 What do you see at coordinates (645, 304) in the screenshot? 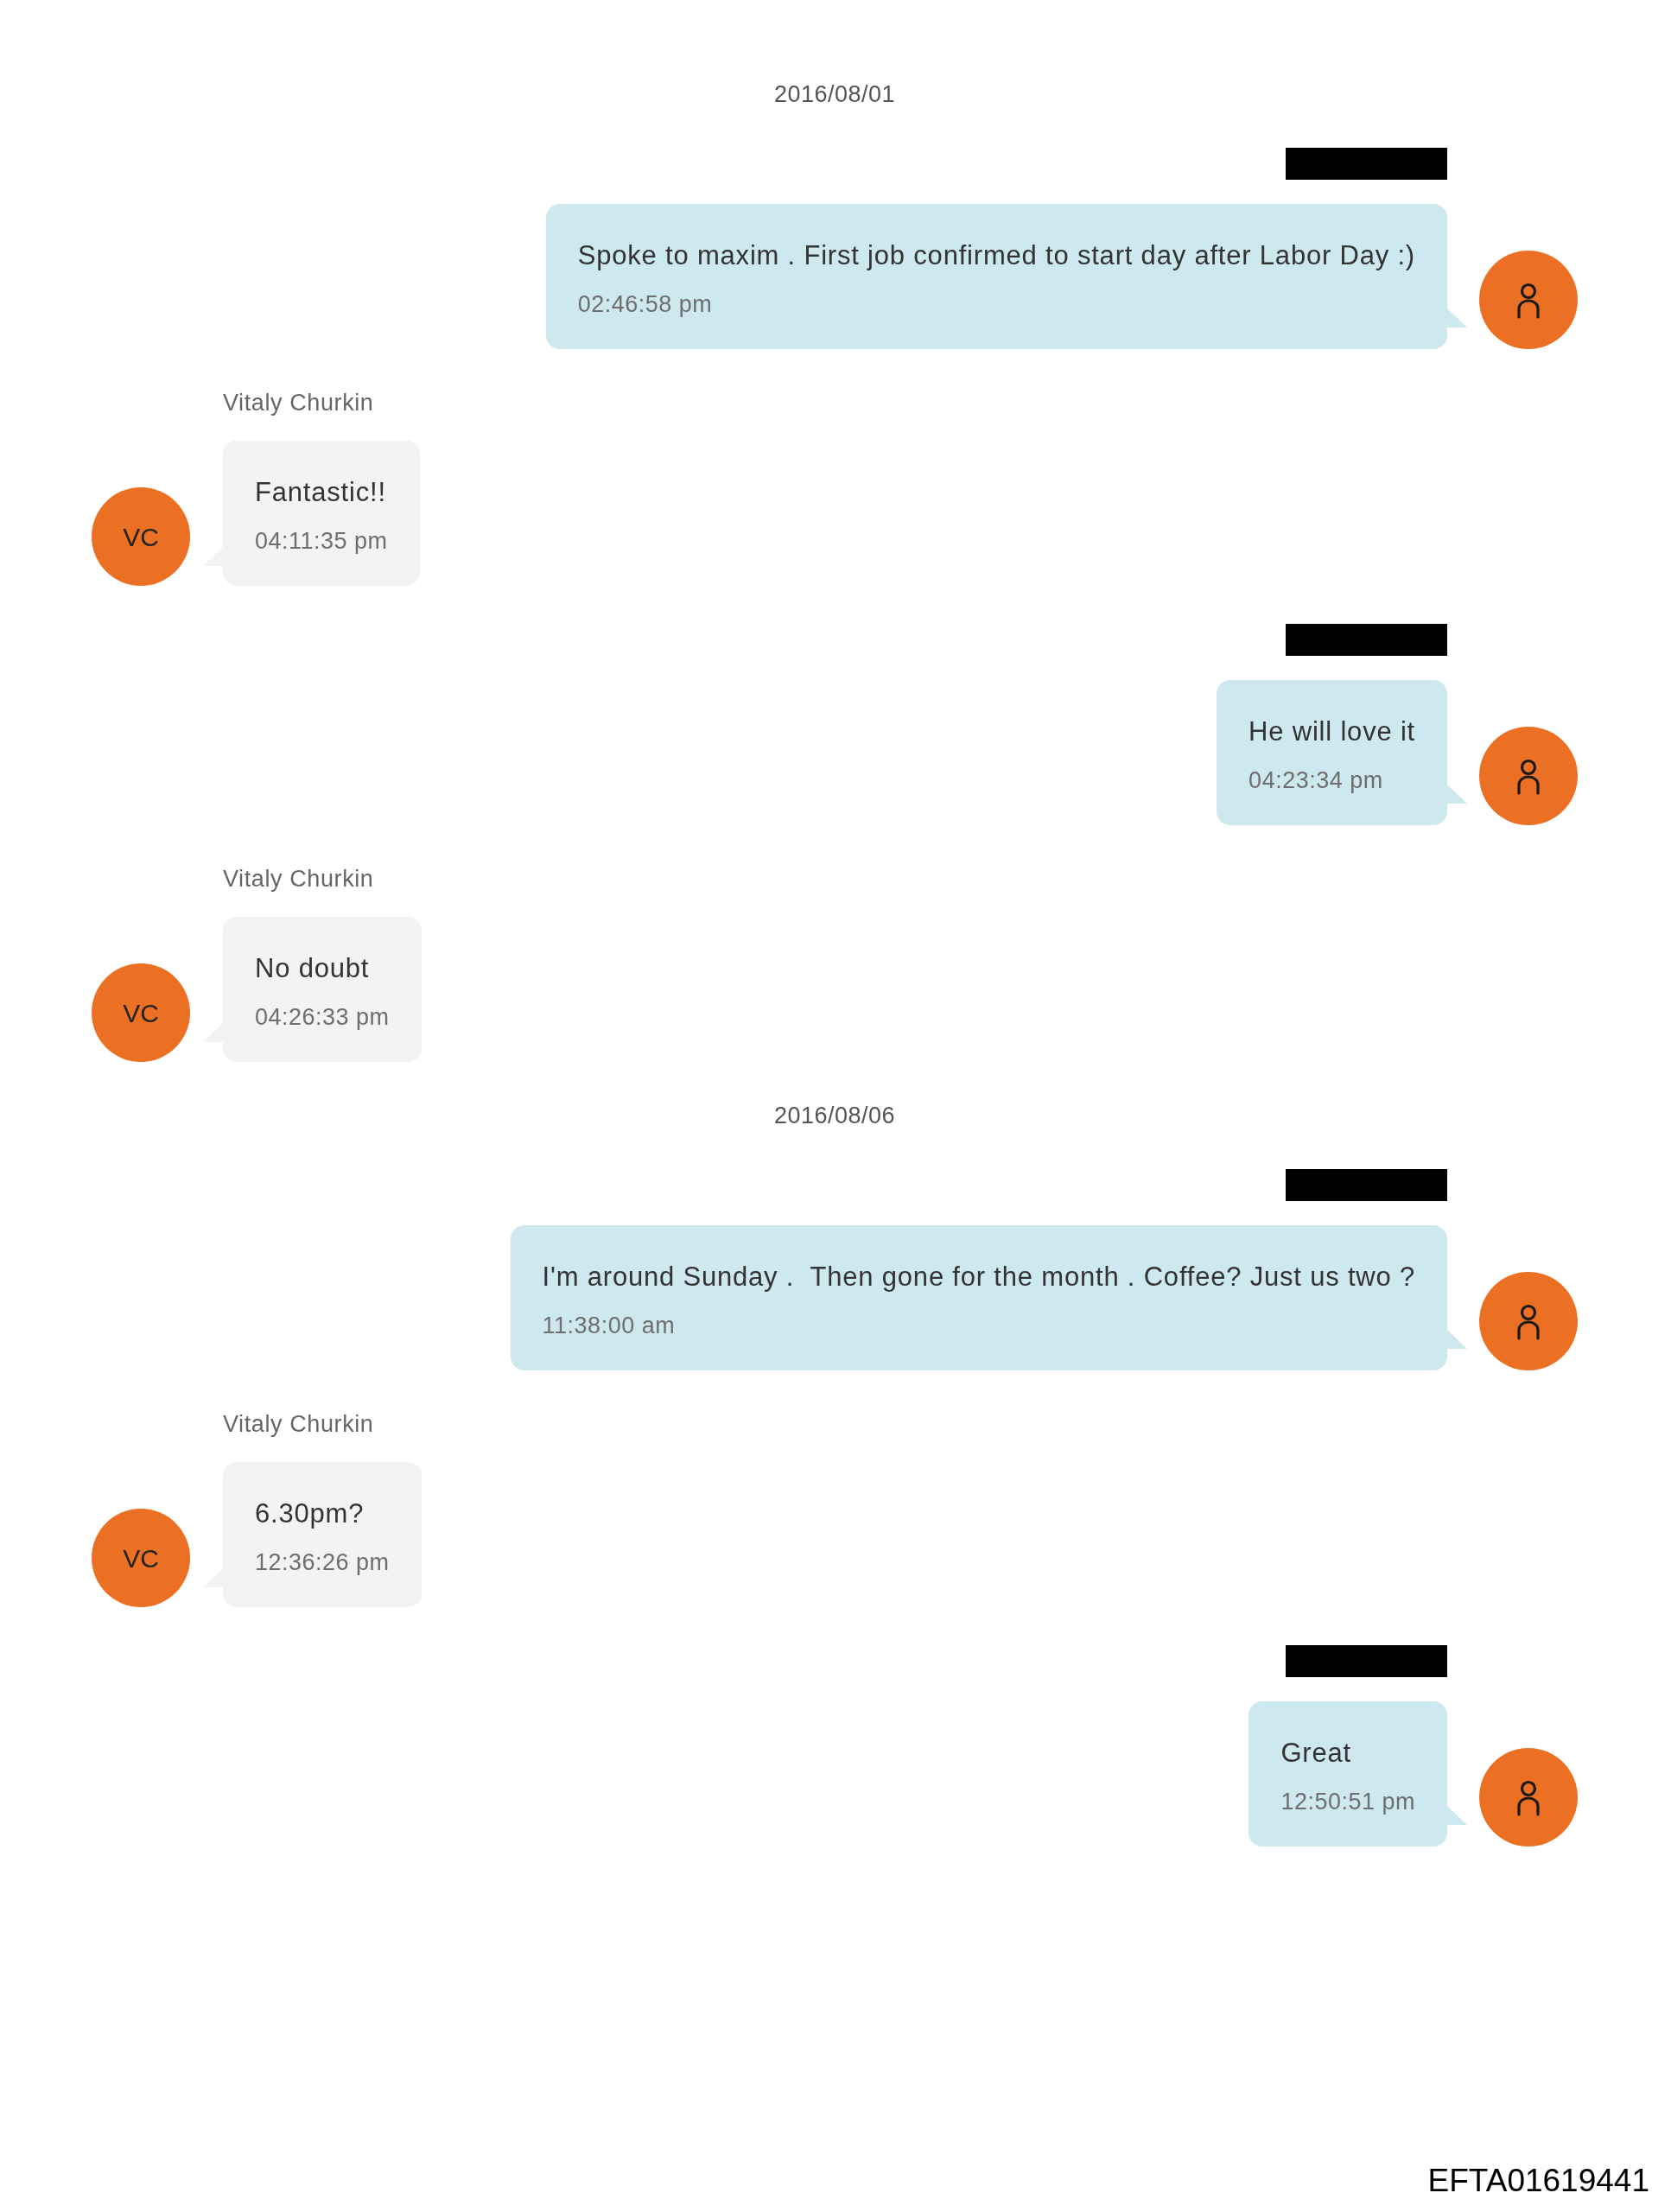
I see `message-time: 02:46:58 pm` at bounding box center [645, 304].